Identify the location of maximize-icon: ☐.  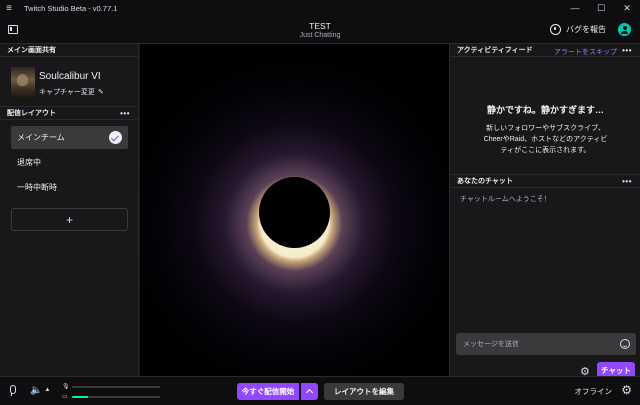
(601, 8).